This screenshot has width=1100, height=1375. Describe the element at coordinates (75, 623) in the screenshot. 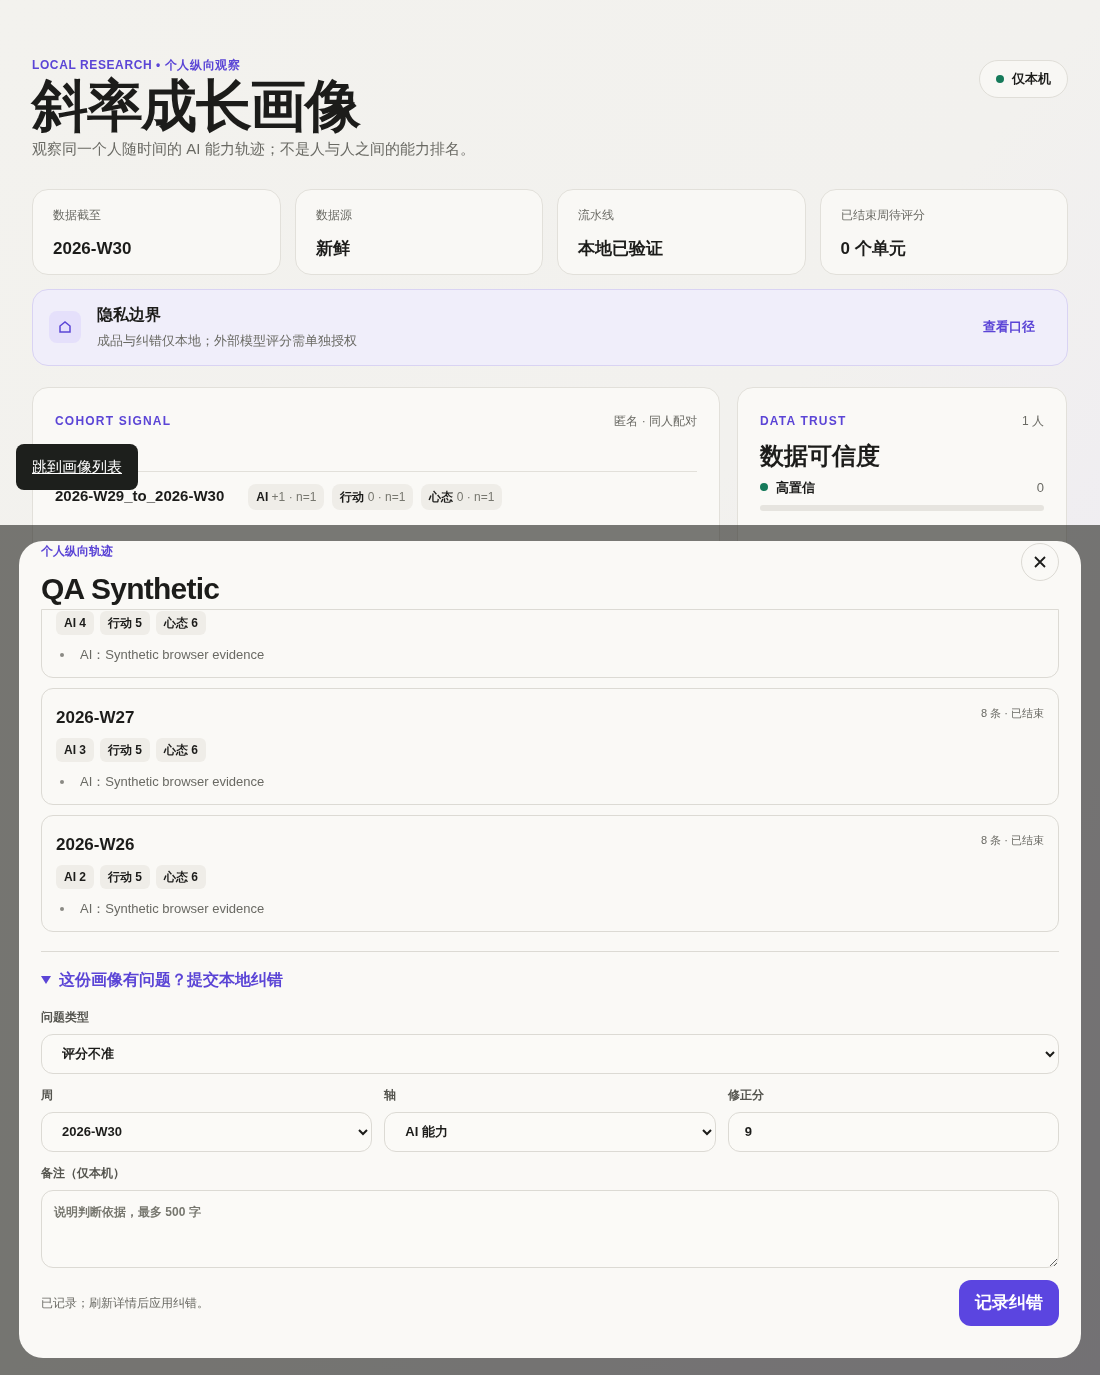

I see `score-chip: AI 4` at that location.